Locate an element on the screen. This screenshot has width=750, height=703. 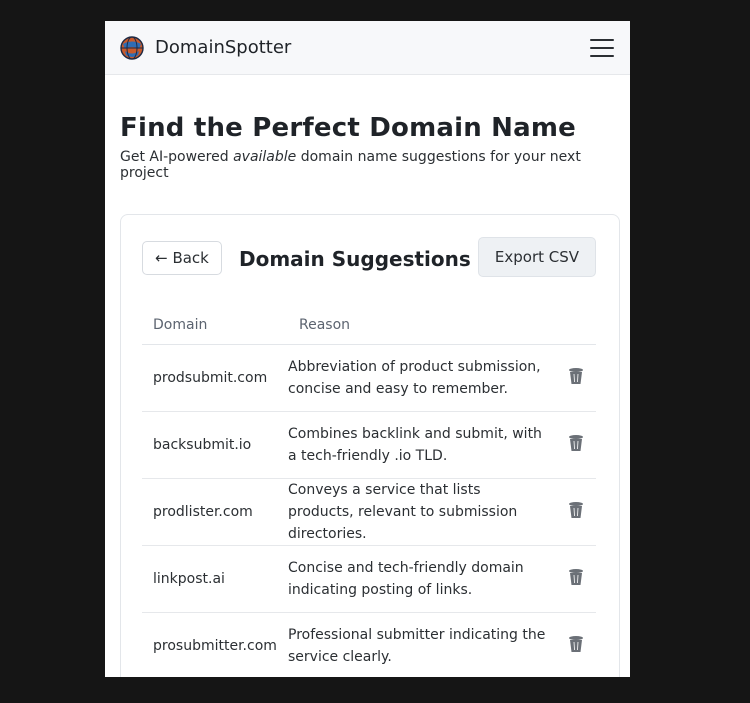
domain-cell: prodsubmit.com is located at coordinates (215, 378).